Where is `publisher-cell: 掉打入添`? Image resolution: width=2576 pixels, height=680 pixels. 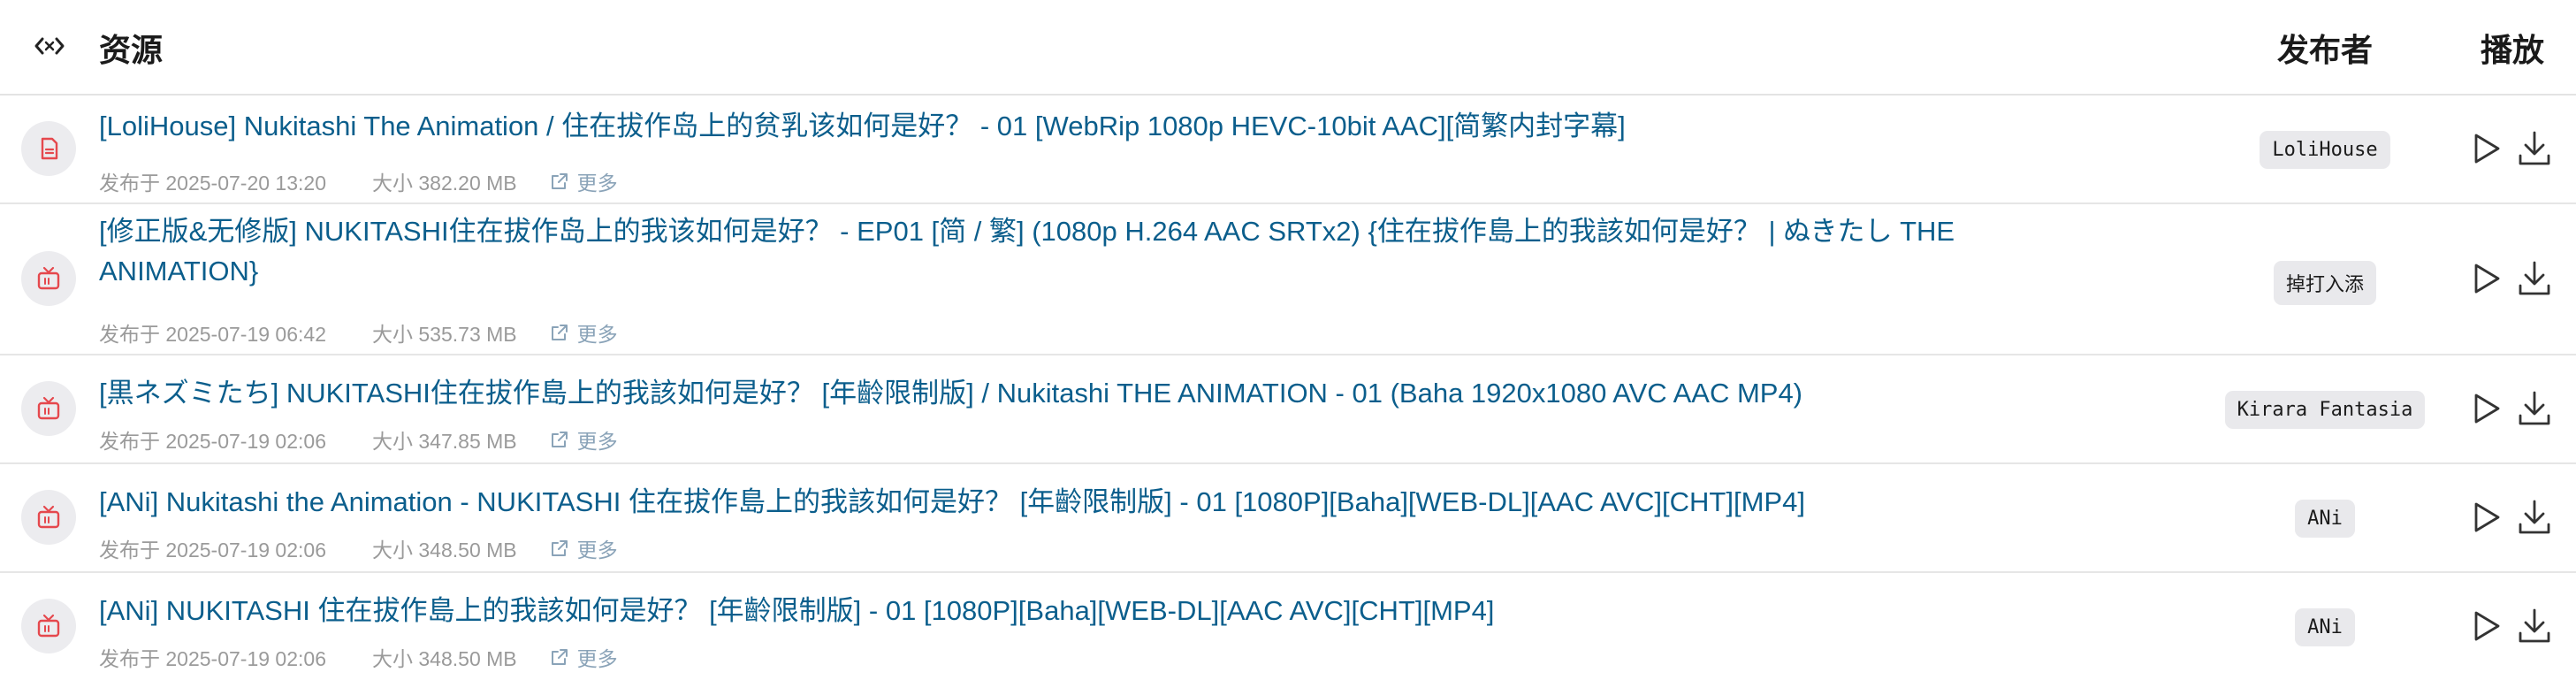 publisher-cell: 掉打入添 is located at coordinates (2325, 283).